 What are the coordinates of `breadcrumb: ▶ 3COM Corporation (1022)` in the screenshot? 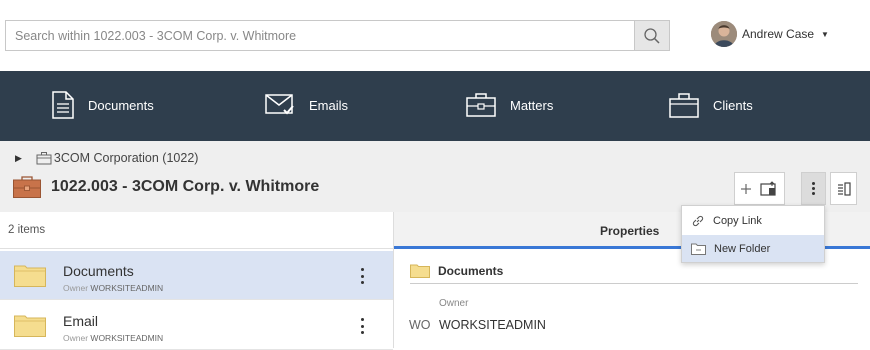 It's located at (106, 158).